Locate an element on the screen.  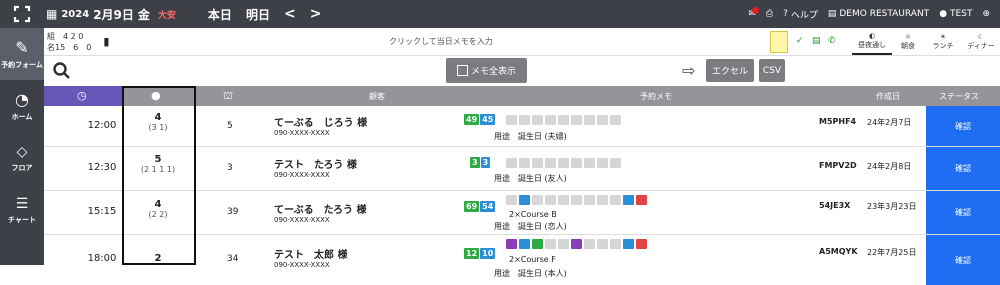
check-icon: ✓ is located at coordinates (800, 41).